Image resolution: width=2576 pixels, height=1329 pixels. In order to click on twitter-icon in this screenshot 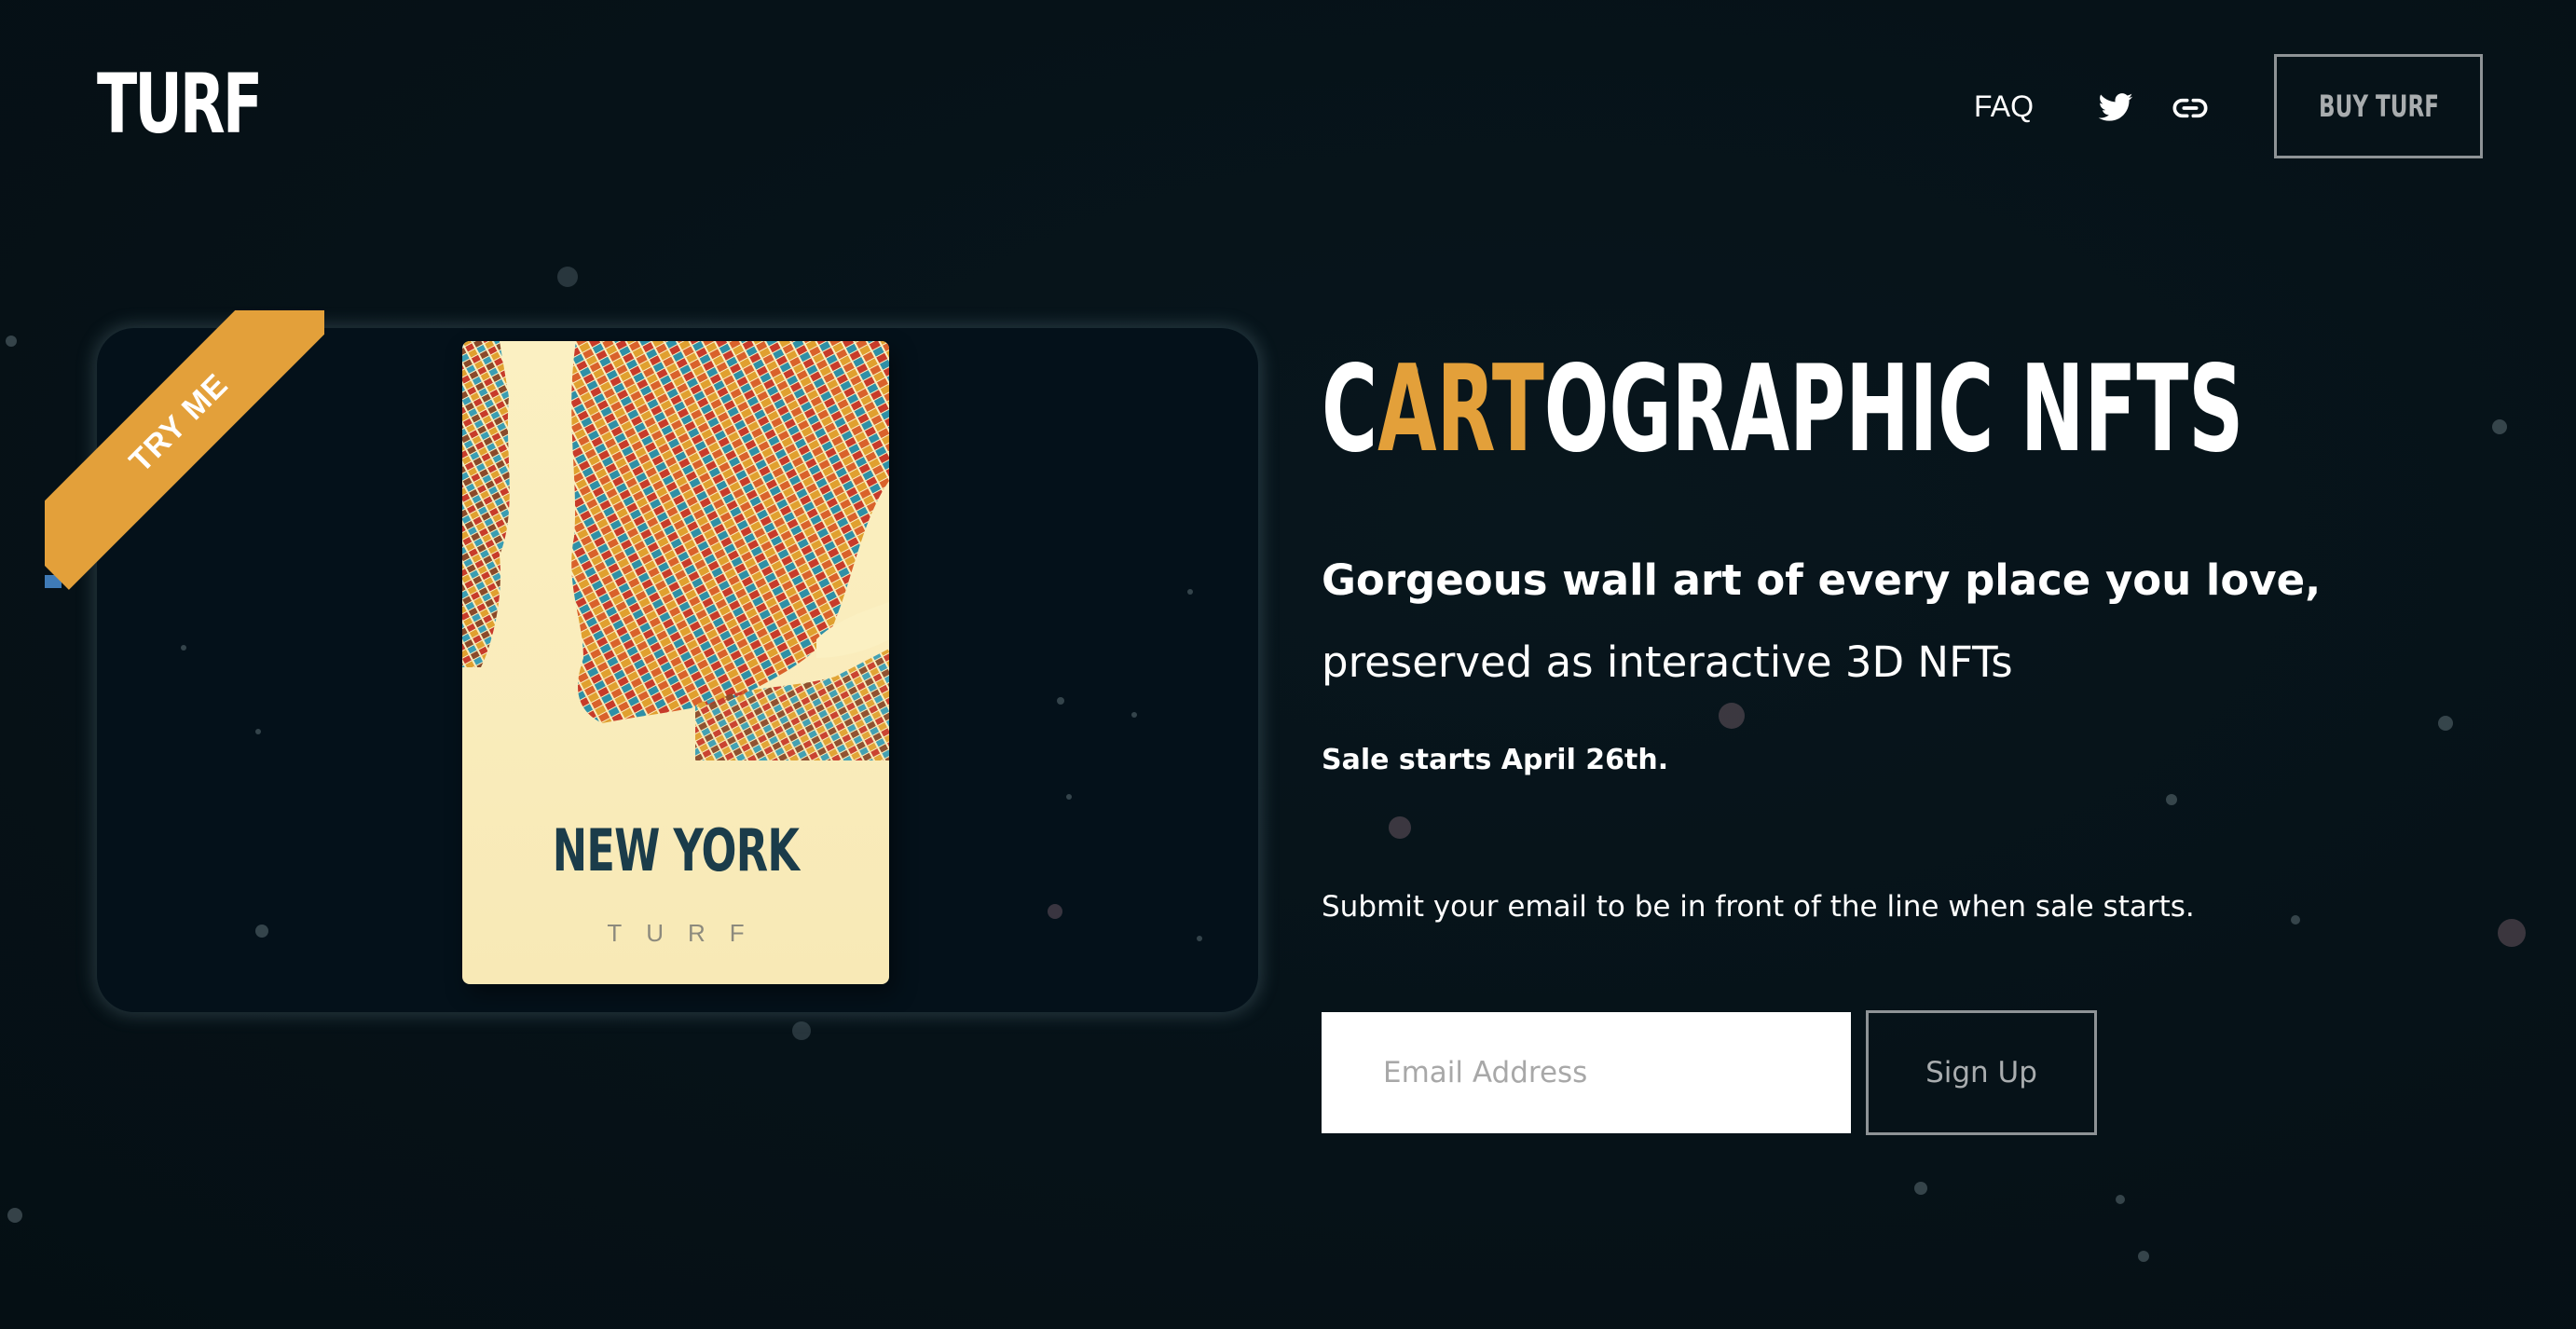, I will do `click(2115, 108)`.